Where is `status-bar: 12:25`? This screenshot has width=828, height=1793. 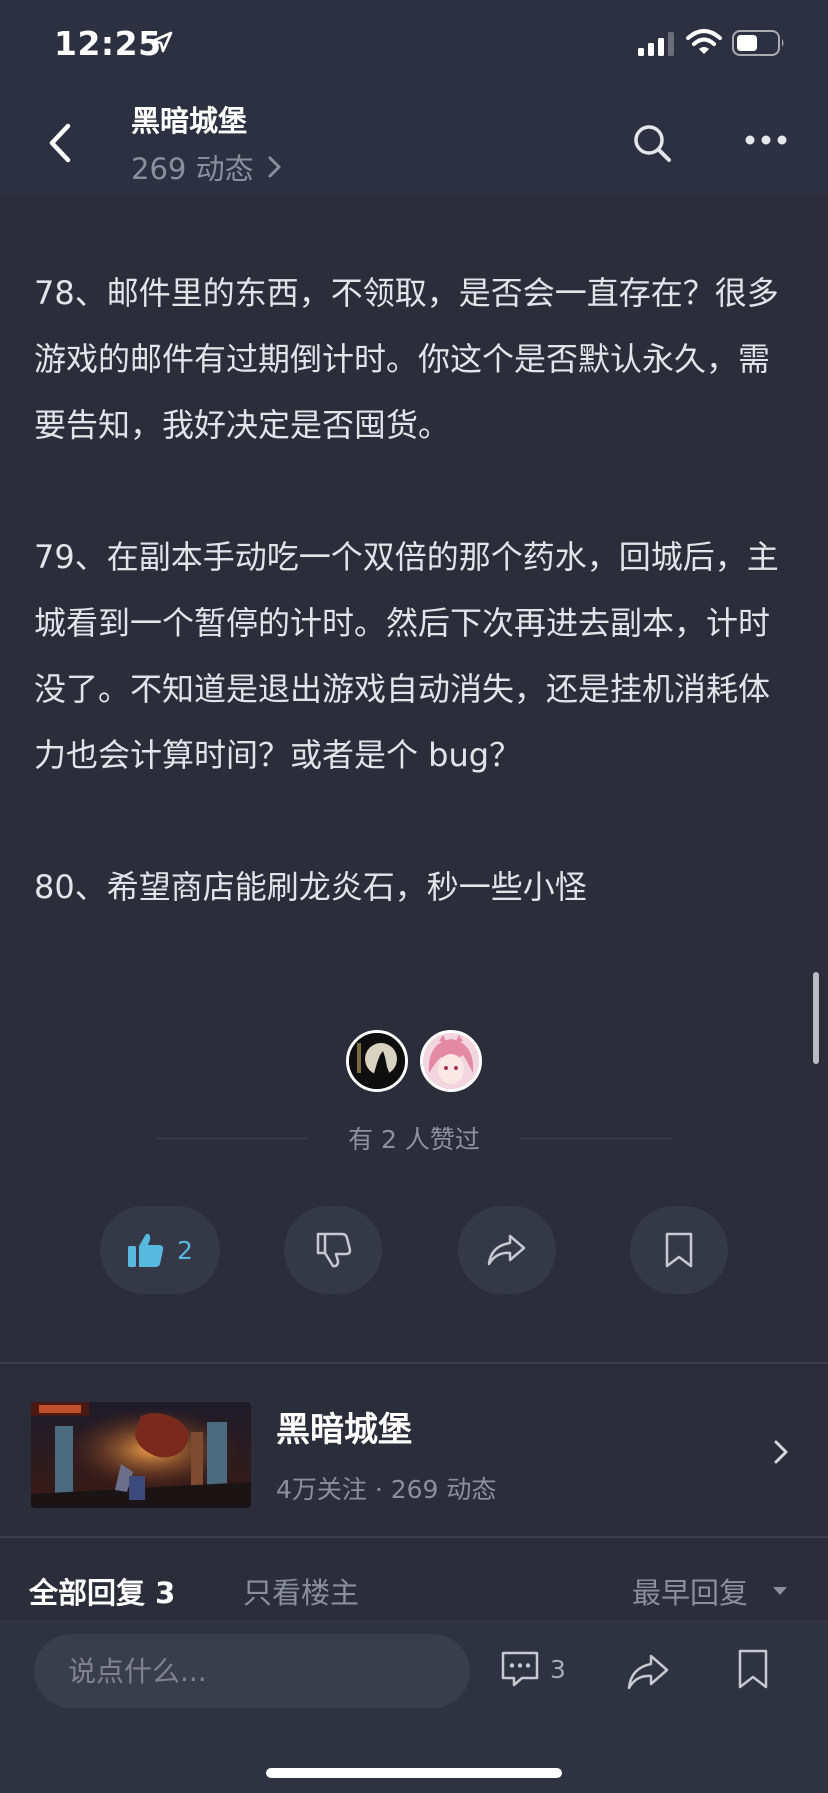
status-bar: 12:25 is located at coordinates (414, 44).